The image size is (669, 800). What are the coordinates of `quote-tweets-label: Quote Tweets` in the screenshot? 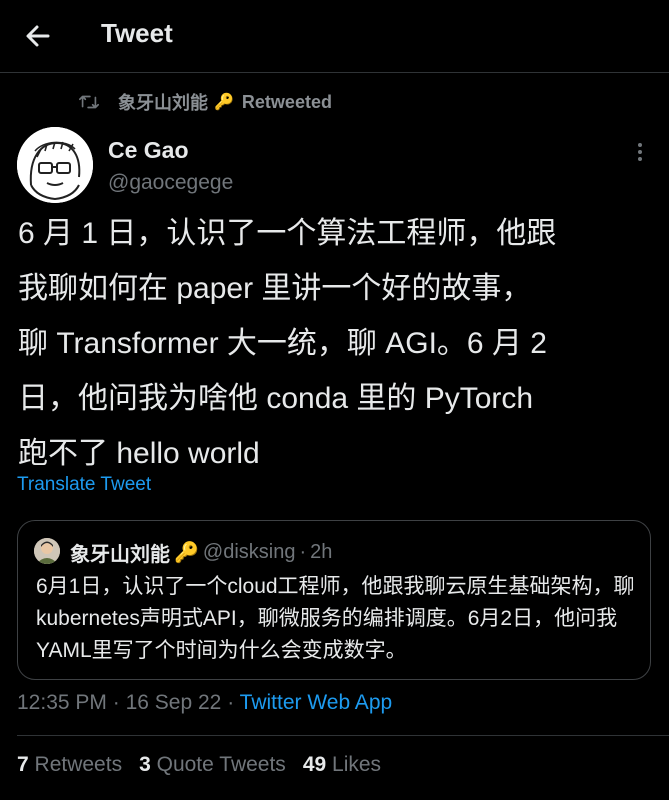 It's located at (221, 764).